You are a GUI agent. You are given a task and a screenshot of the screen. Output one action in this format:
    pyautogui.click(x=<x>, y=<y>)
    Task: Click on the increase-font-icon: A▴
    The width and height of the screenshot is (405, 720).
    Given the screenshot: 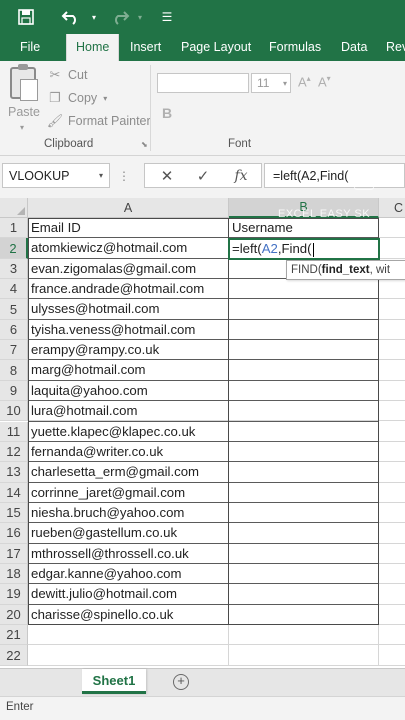 What is the action you would take?
    pyautogui.click(x=304, y=81)
    